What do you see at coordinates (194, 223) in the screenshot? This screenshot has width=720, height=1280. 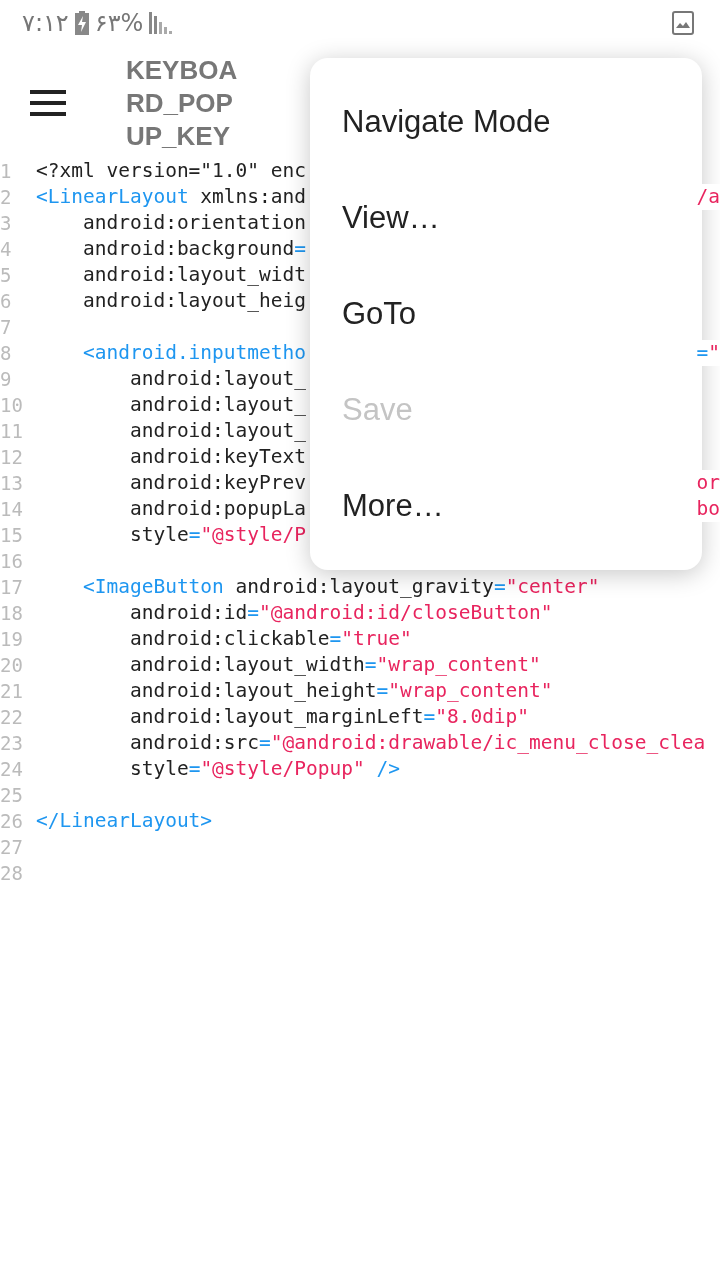 I see `code-line: android:orientation` at bounding box center [194, 223].